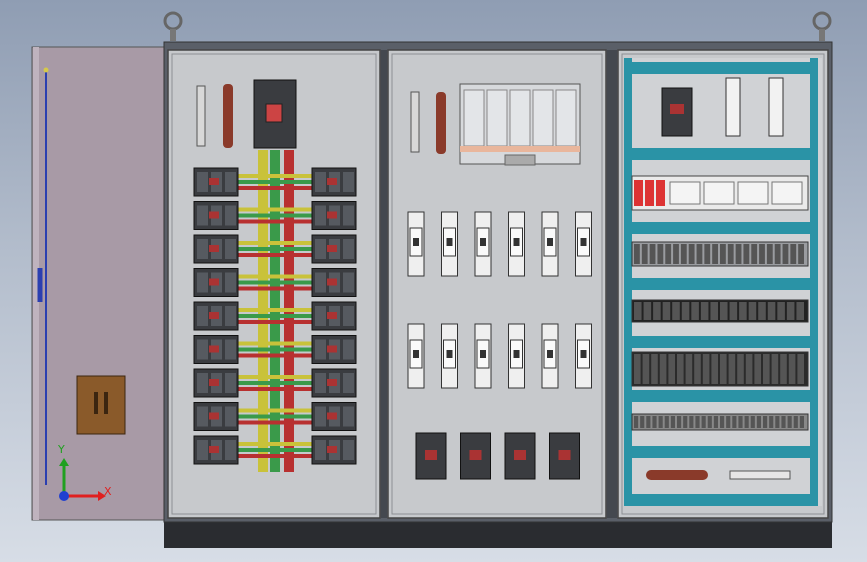 This screenshot has height=562, width=867. What do you see at coordinates (274, 113) in the screenshot?
I see `main-breaker-handle` at bounding box center [274, 113].